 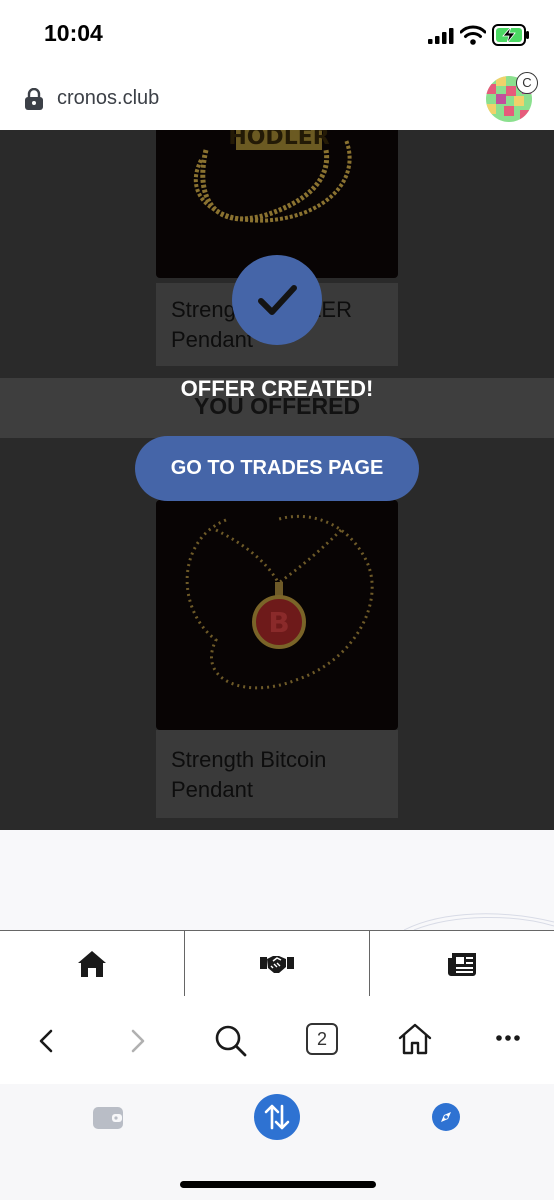 What do you see at coordinates (473, 35) in the screenshot?
I see `wifi-icon` at bounding box center [473, 35].